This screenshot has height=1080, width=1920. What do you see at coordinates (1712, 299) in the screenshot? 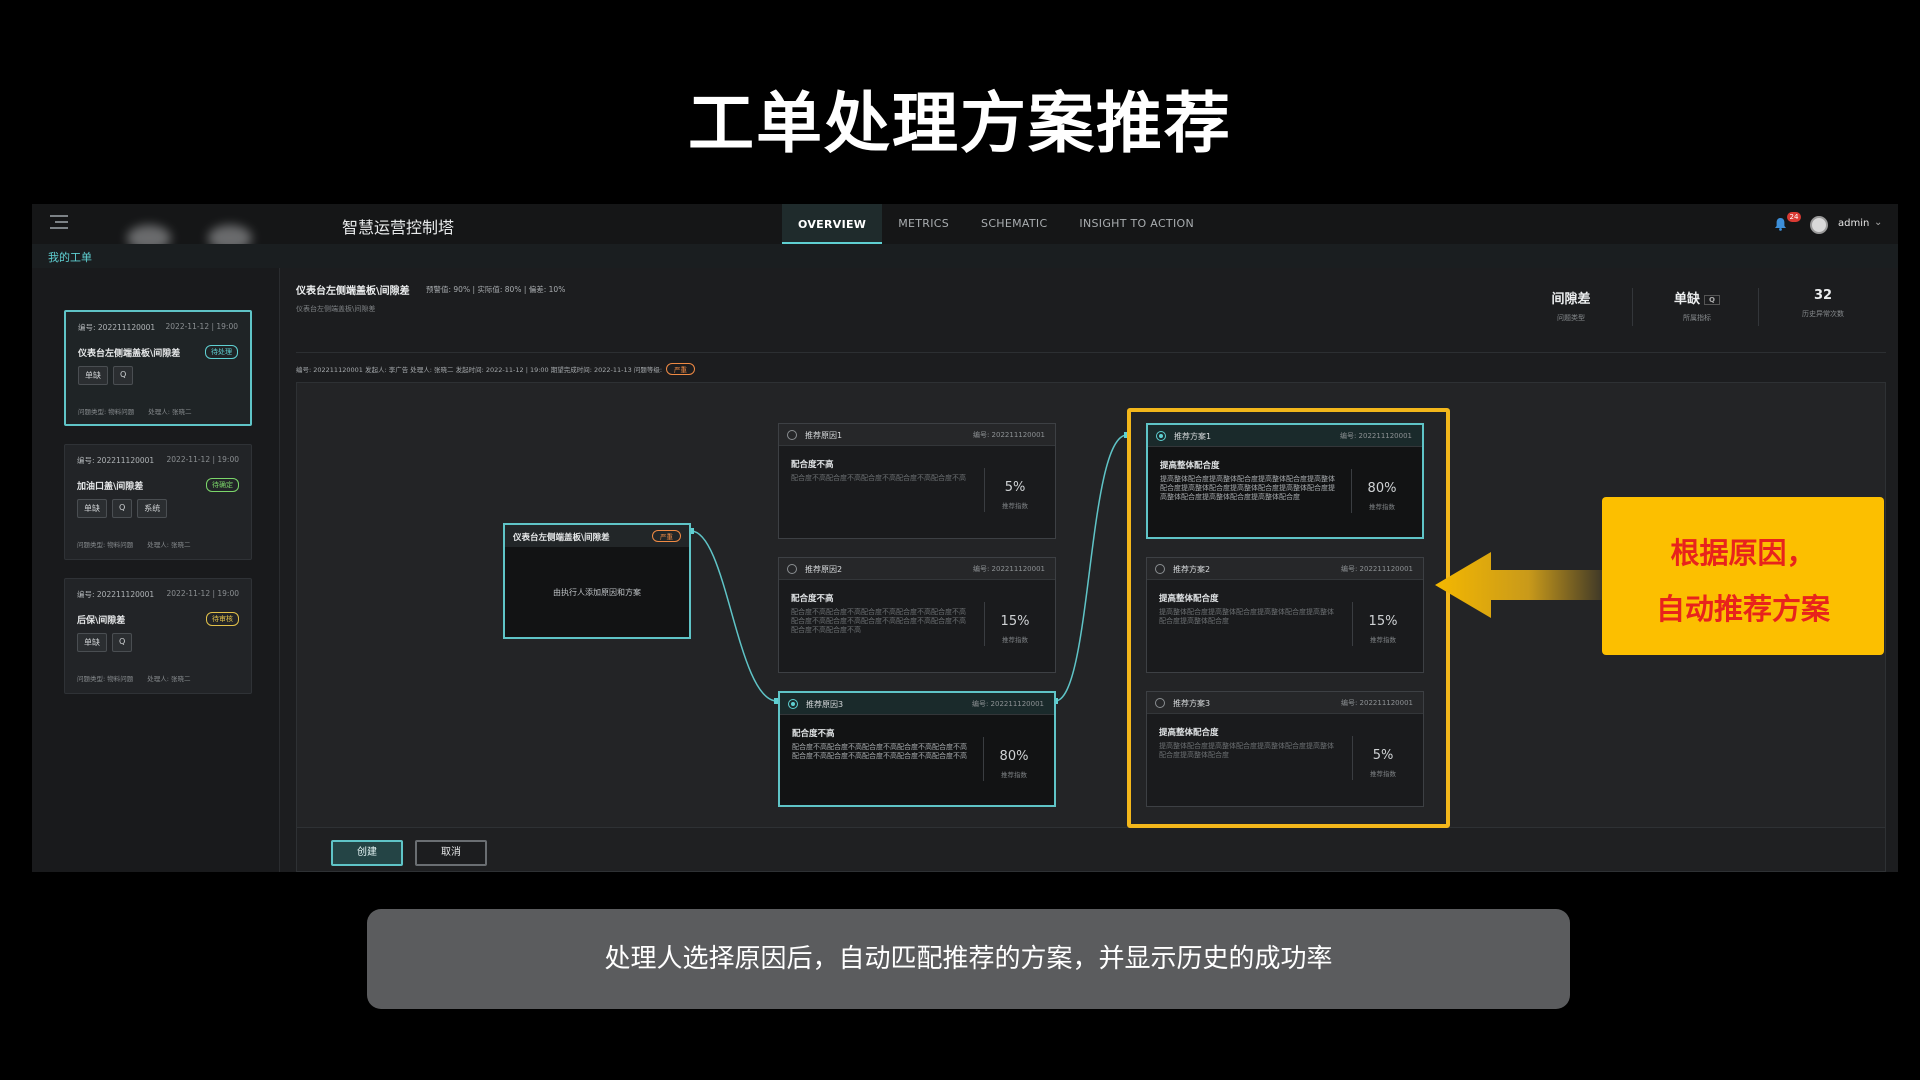
I see `q-badge: Q` at bounding box center [1712, 299].